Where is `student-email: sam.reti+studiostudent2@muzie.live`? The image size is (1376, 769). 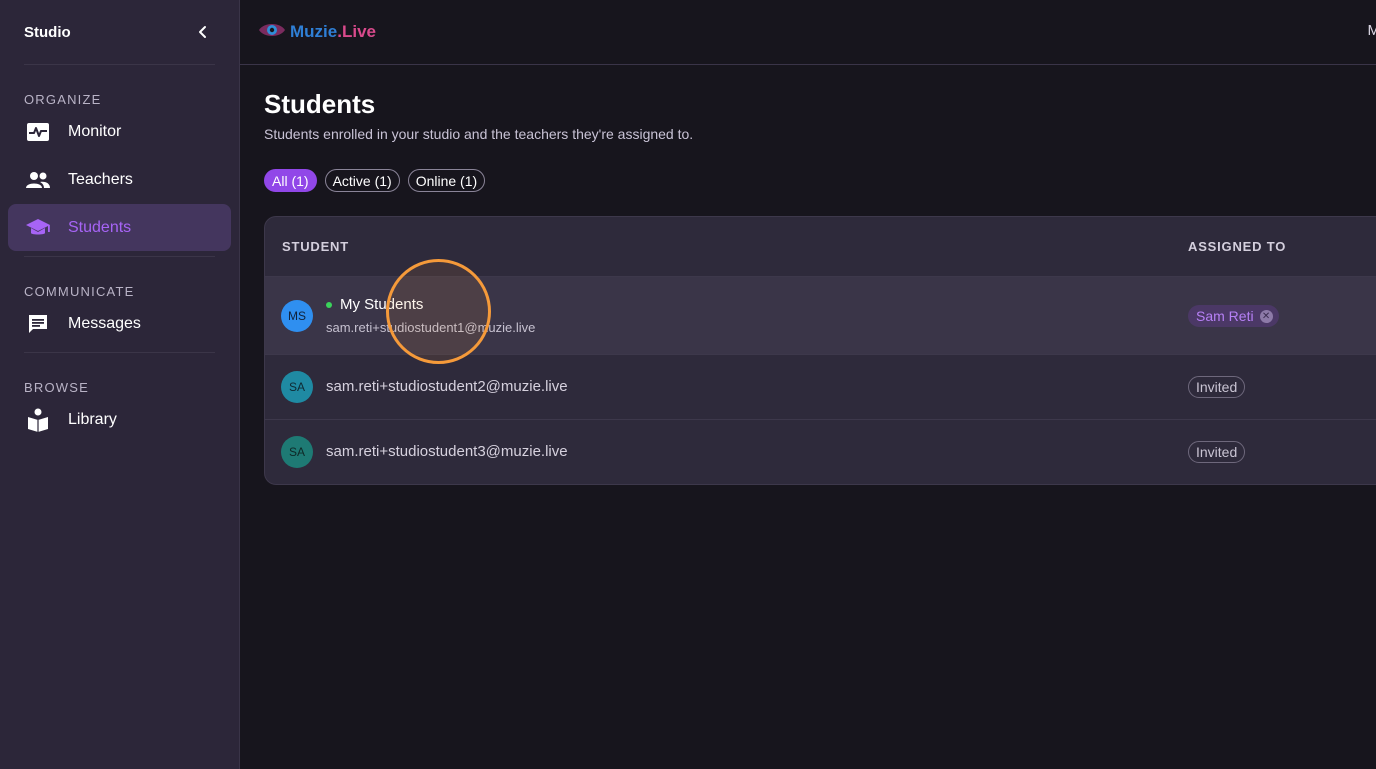 student-email: sam.reti+studiostudent2@muzie.live is located at coordinates (447, 386).